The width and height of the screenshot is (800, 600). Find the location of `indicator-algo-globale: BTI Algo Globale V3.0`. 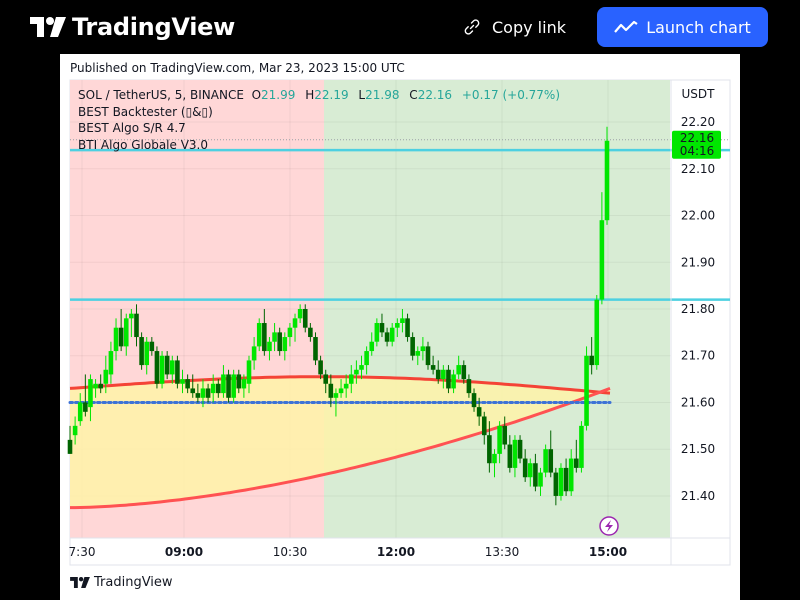

indicator-algo-globale: BTI Algo Globale V3.0 is located at coordinates (319, 145).